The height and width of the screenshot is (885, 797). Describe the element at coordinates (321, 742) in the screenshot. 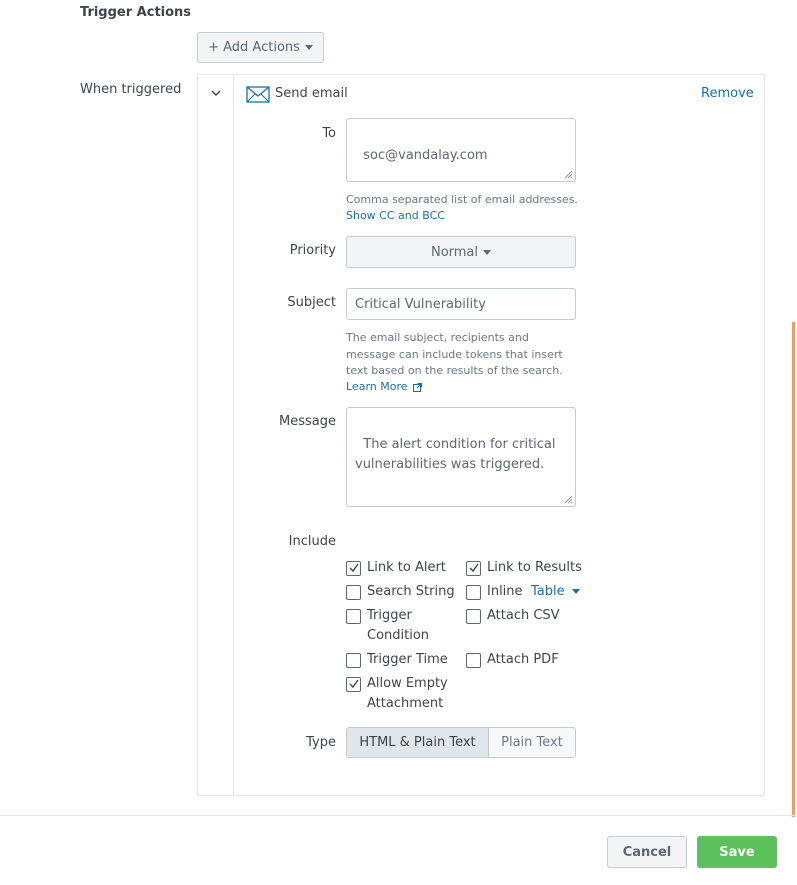

I see `type-label: Type` at that location.